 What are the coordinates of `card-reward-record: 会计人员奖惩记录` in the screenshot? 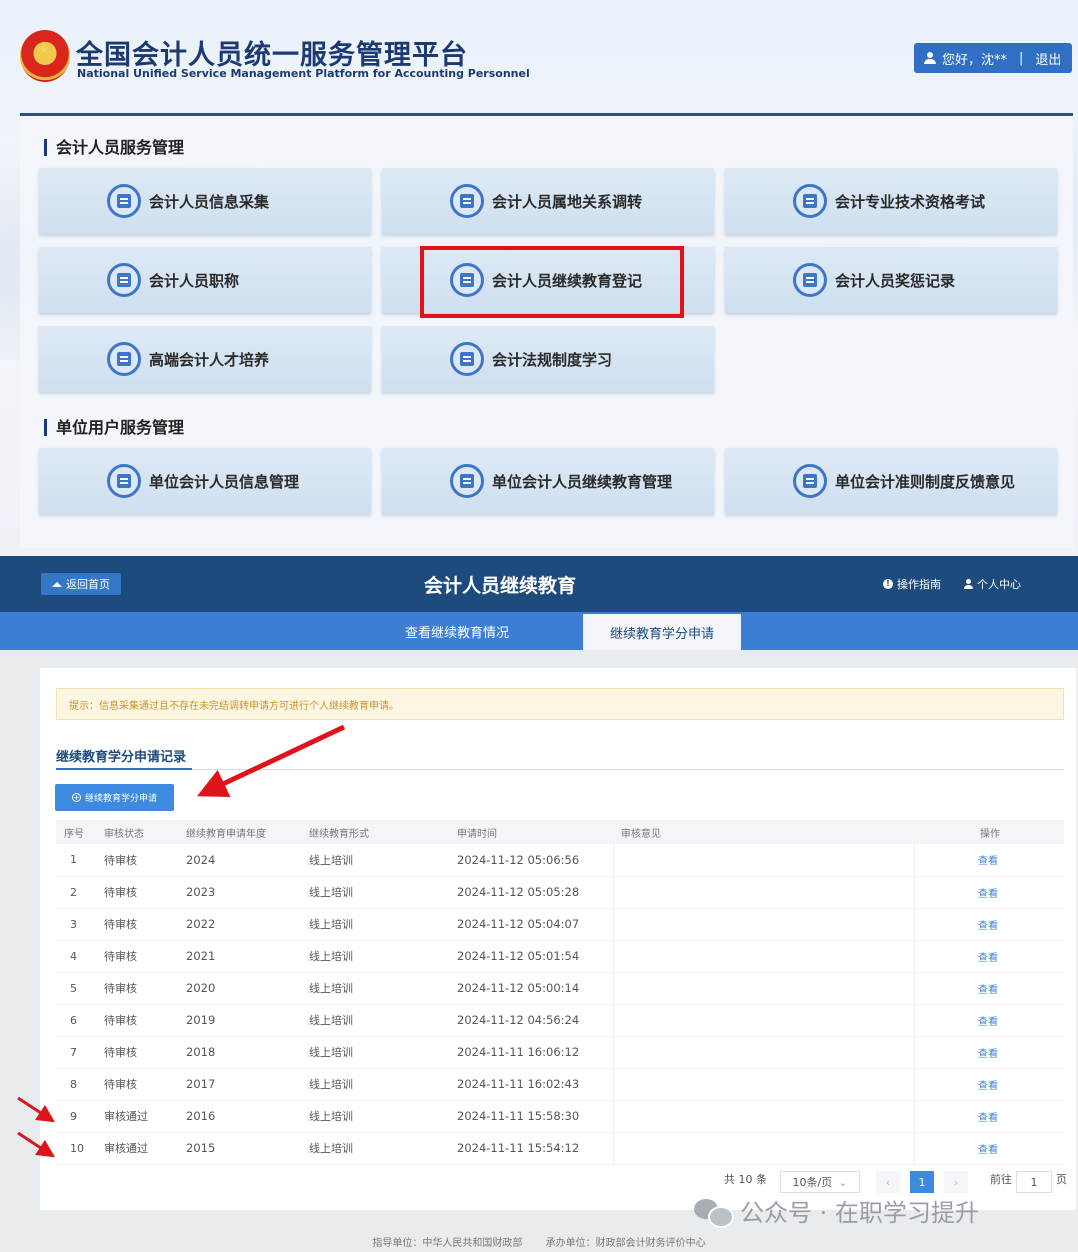 It's located at (891, 280).